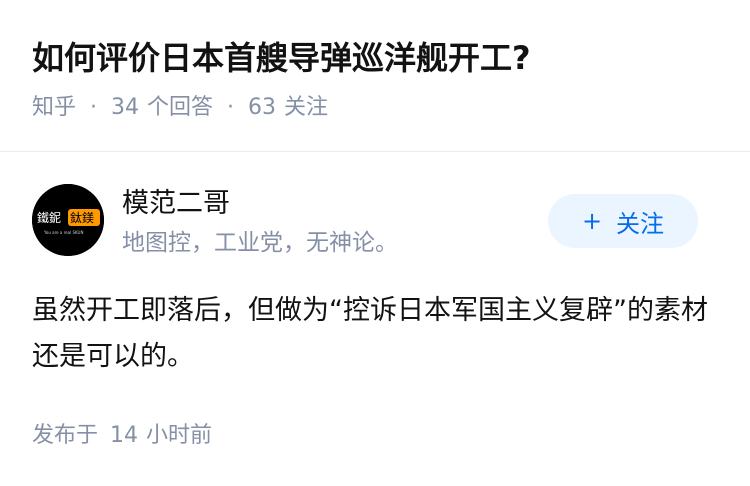  I want to click on avatar-text-right: 鈦鎂, so click(82, 217).